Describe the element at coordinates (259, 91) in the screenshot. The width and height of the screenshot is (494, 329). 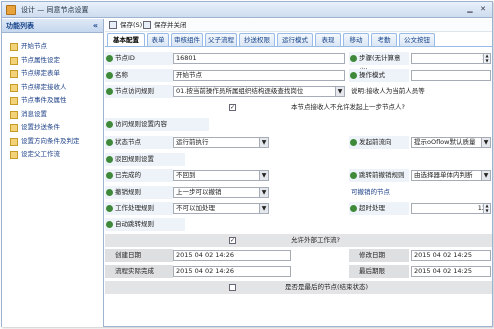
I see `access-rule-select: 01.按当前操作员所属组织结构逐级查找岗位 ▼` at that location.